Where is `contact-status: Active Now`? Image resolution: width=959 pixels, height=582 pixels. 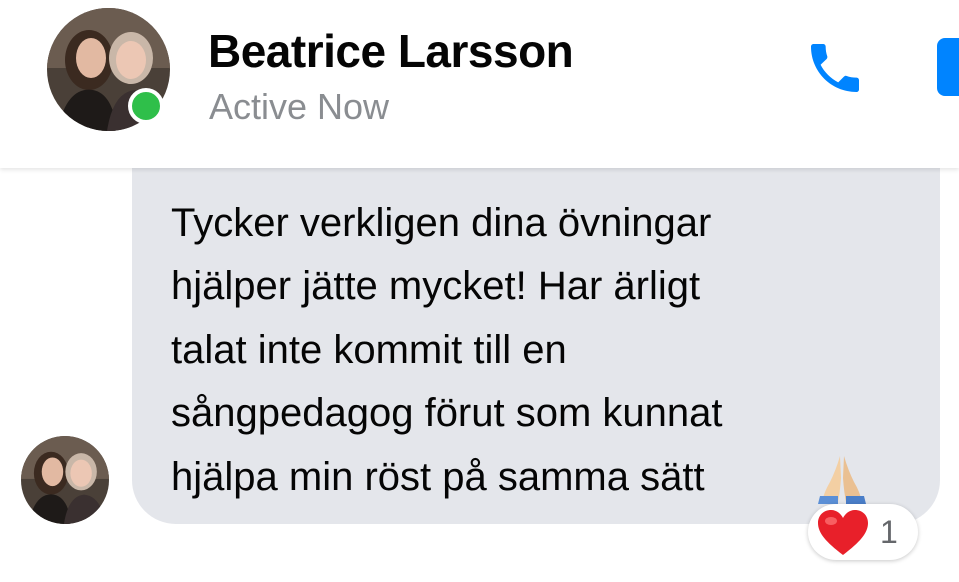 contact-status: Active Now is located at coordinates (299, 106).